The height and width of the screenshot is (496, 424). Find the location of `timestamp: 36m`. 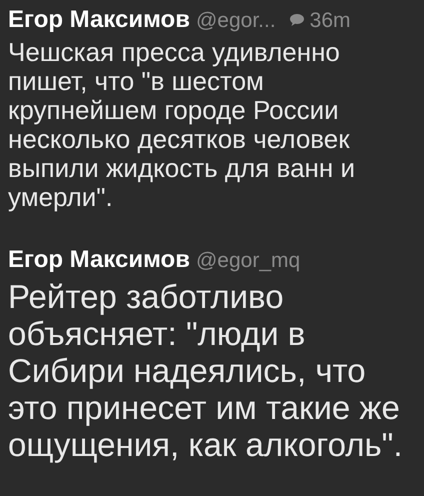

timestamp: 36m is located at coordinates (330, 21).